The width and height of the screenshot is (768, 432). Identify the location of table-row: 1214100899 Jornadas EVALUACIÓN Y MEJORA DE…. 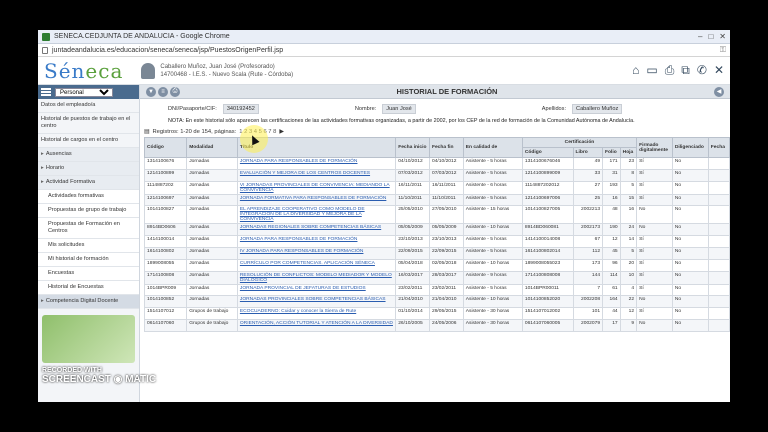
(436, 175).